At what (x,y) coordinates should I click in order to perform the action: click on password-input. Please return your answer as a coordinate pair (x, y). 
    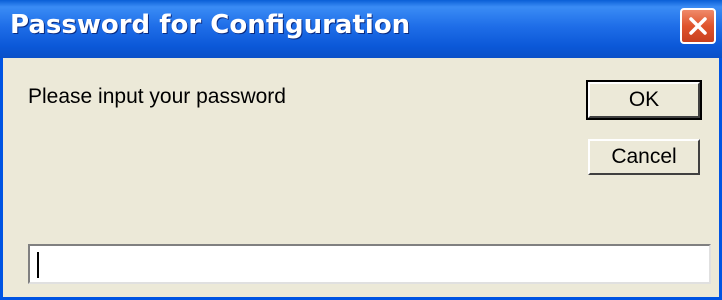
    Looking at the image, I should click on (369, 264).